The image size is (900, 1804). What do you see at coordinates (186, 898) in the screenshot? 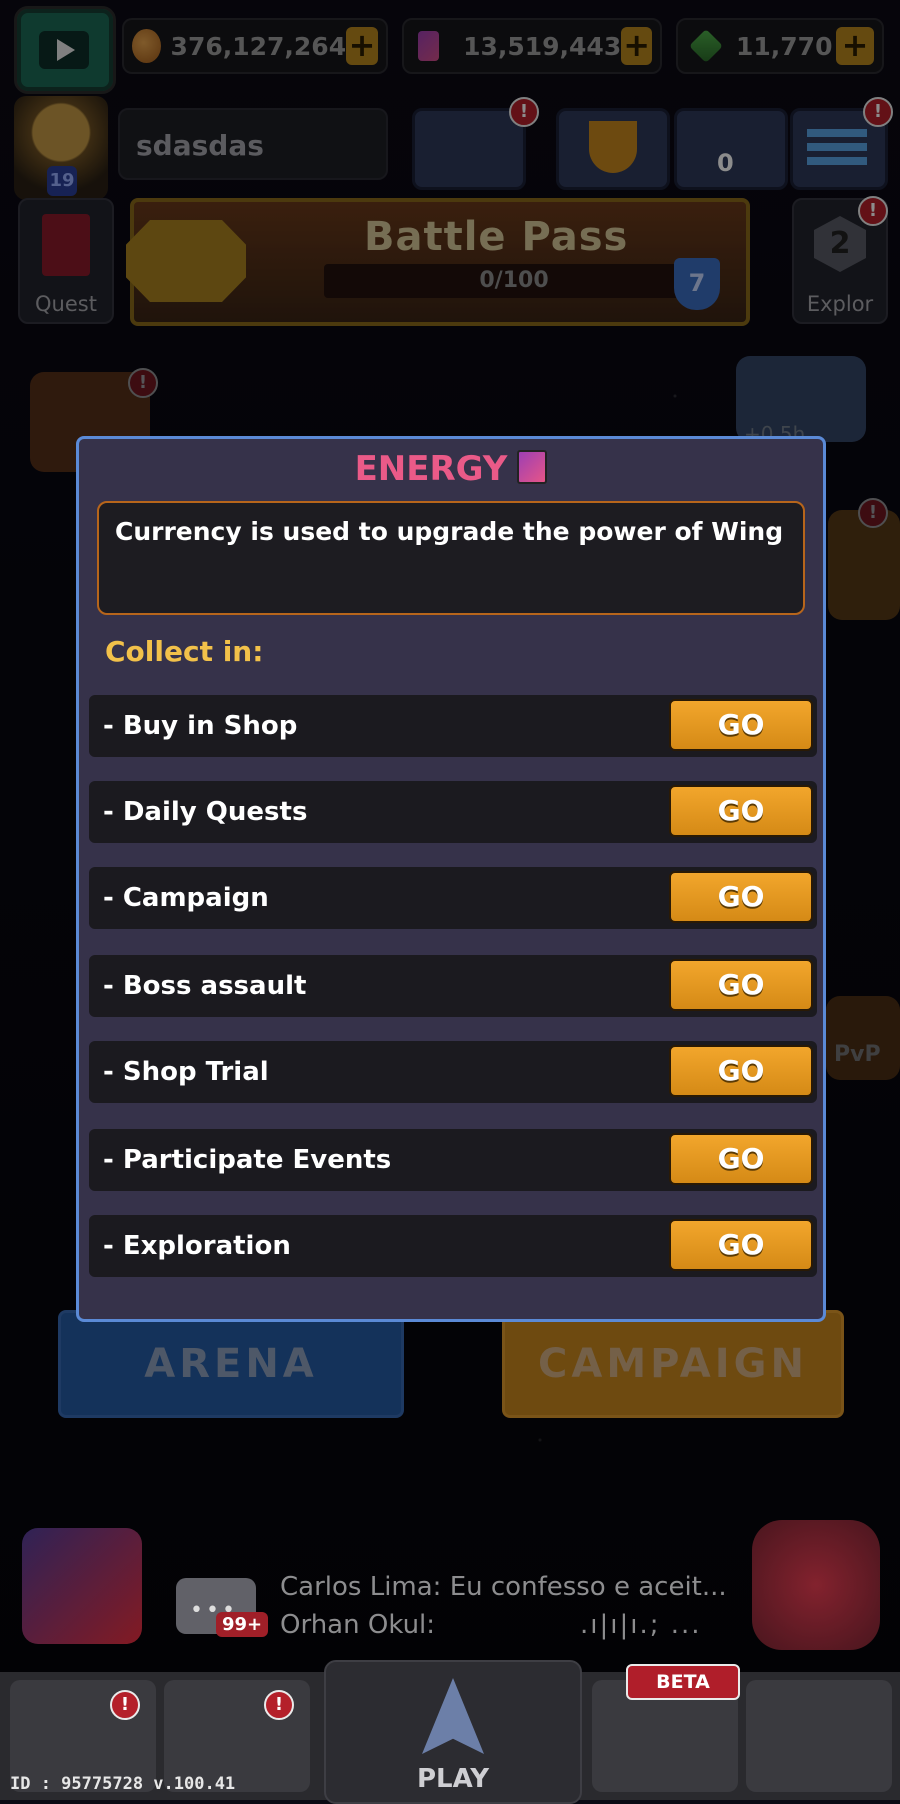
I see `source-label: - Campaign` at bounding box center [186, 898].